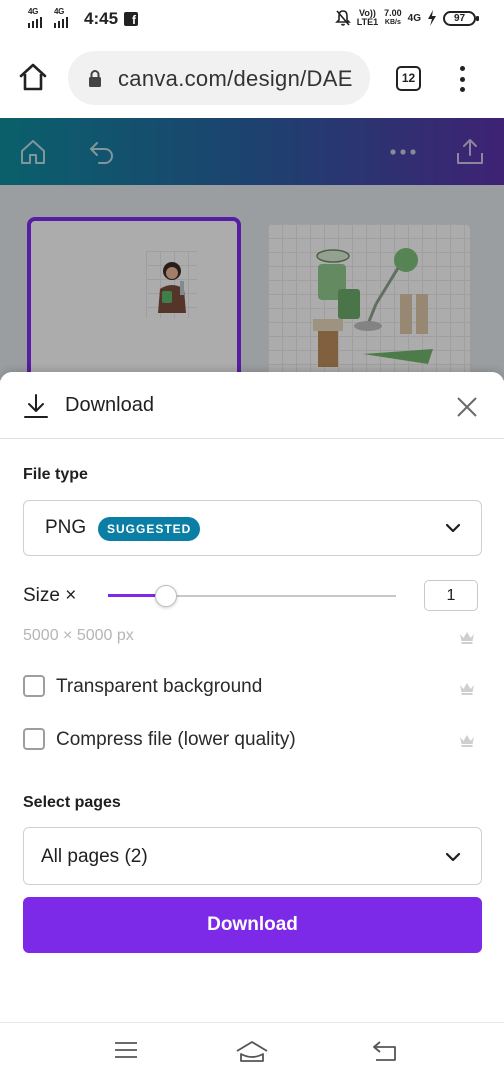 This screenshot has width=504, height=1080. I want to click on url-text: canva.com/design/DAE, so click(235, 78).